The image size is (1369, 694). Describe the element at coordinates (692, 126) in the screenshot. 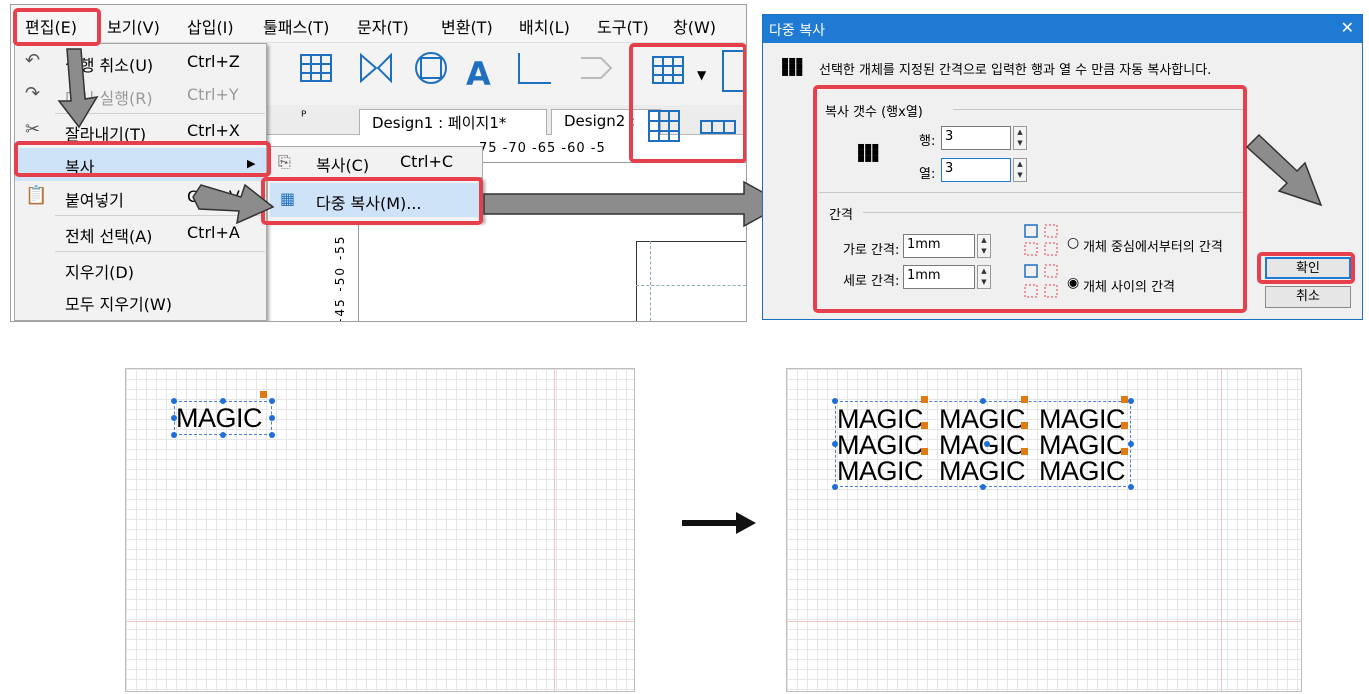

I see `multi-copy-toolbar-icons` at that location.